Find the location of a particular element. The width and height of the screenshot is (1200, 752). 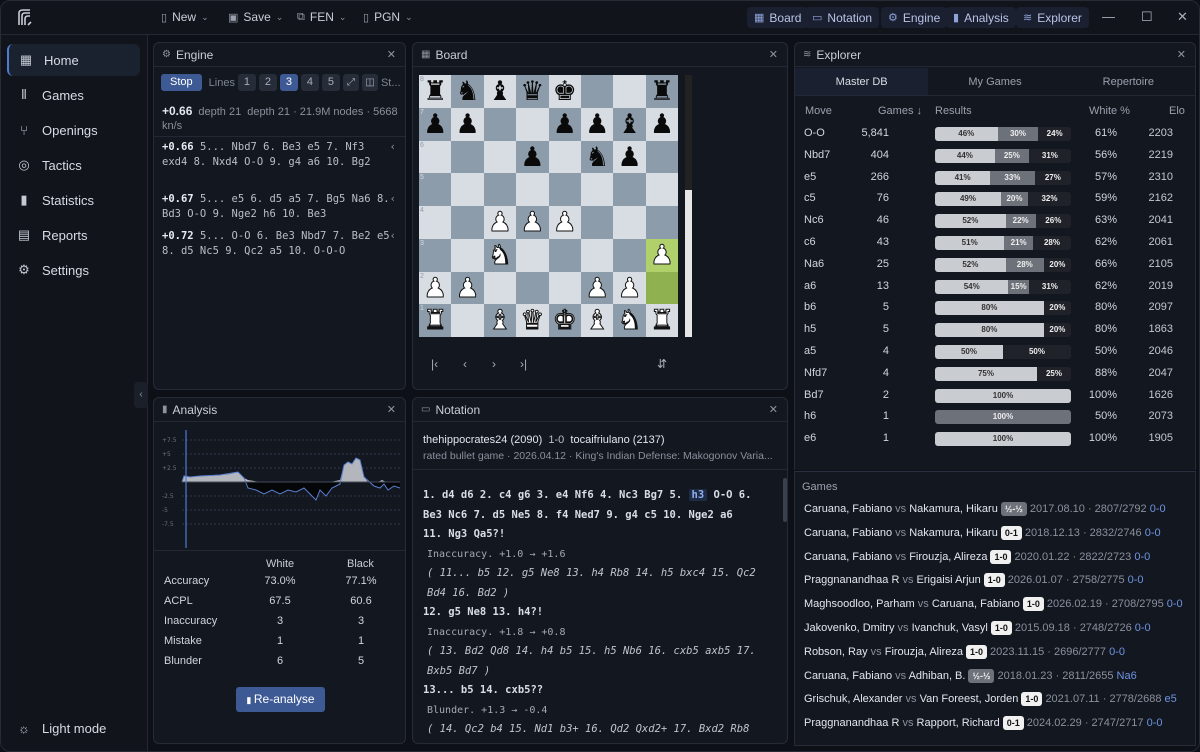

sidebar-item-settings: ⚙ Settings is located at coordinates (73, 270).